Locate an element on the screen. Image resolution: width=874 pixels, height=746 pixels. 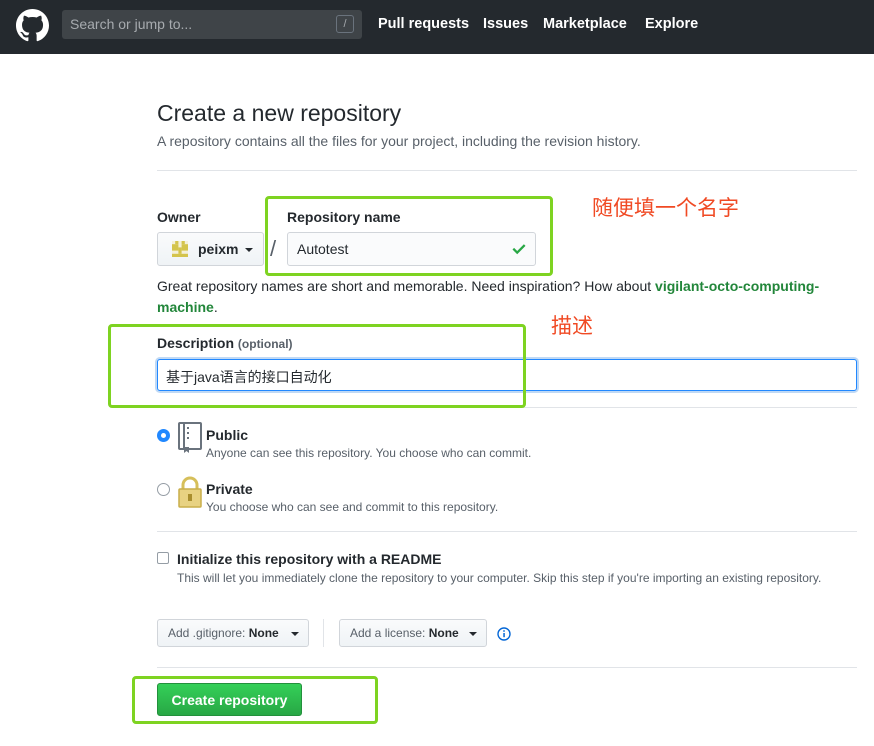
owner-name: peixm is located at coordinates (218, 249).